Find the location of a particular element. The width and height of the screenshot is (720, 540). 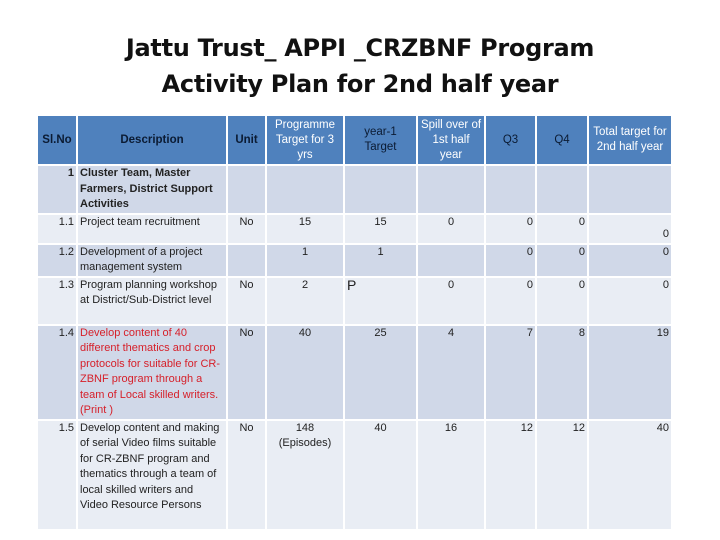

cell-programme-target: 15 is located at coordinates (305, 228).